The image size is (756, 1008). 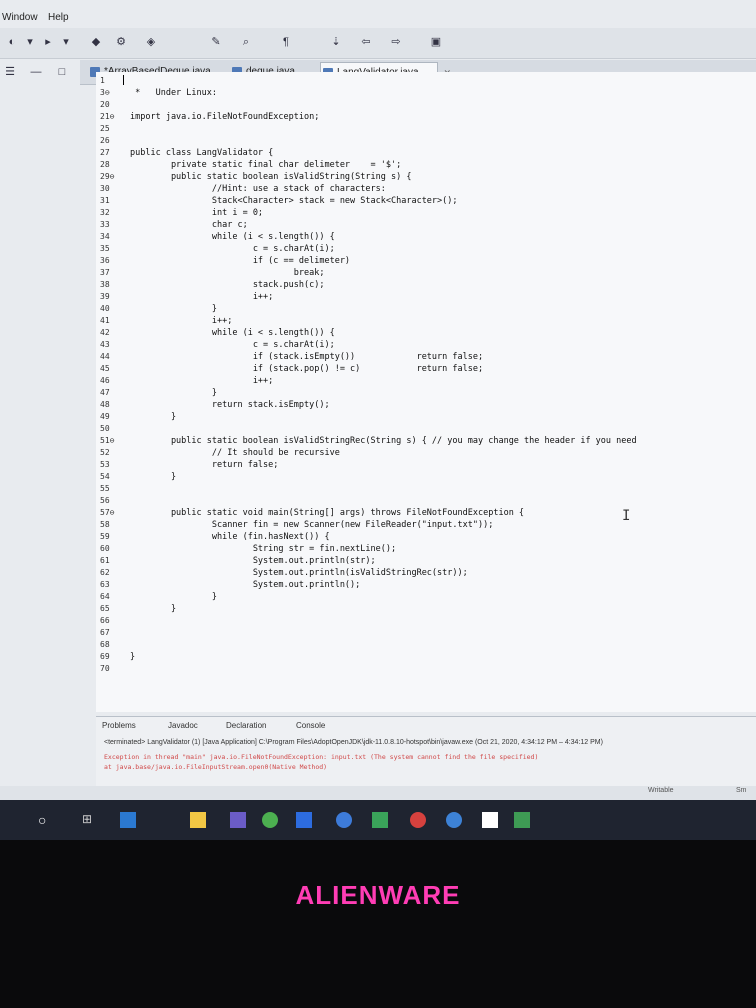 What do you see at coordinates (224, 117) in the screenshot?
I see `code-line: import java.io.FileNotFoundException;` at bounding box center [224, 117].